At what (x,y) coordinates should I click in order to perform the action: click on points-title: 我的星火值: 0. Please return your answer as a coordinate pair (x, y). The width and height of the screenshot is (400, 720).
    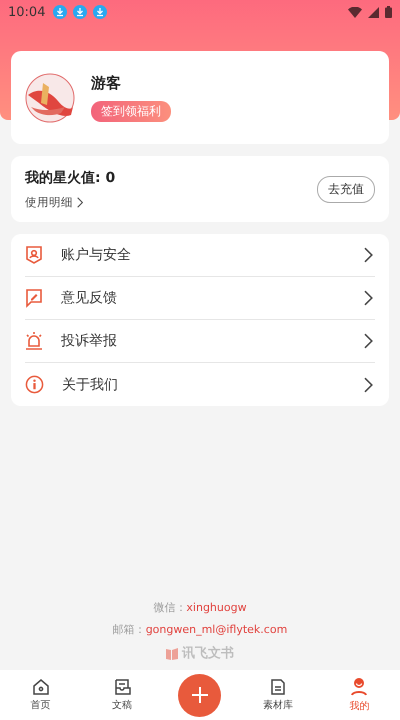
    Looking at the image, I should click on (70, 177).